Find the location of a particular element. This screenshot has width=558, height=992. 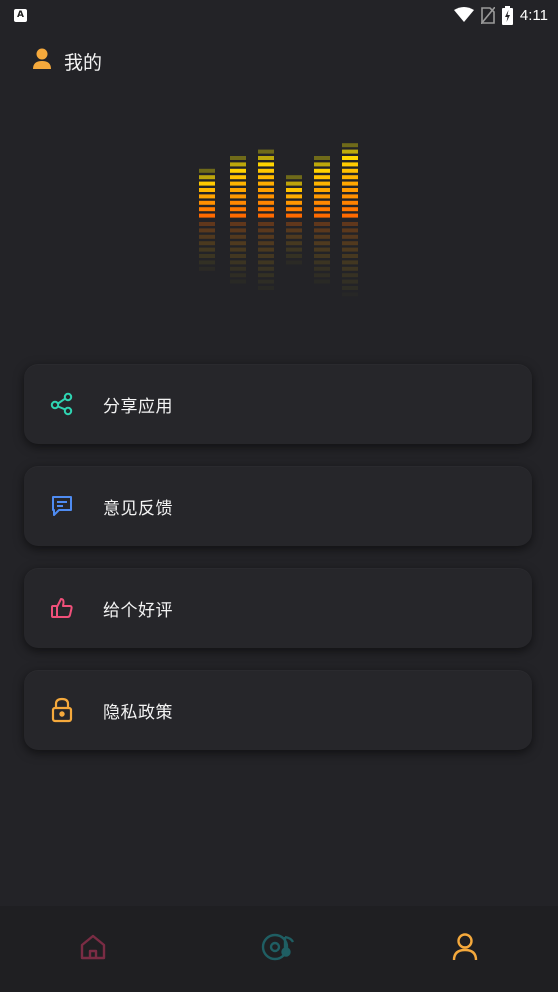

home-icon is located at coordinates (93, 949).